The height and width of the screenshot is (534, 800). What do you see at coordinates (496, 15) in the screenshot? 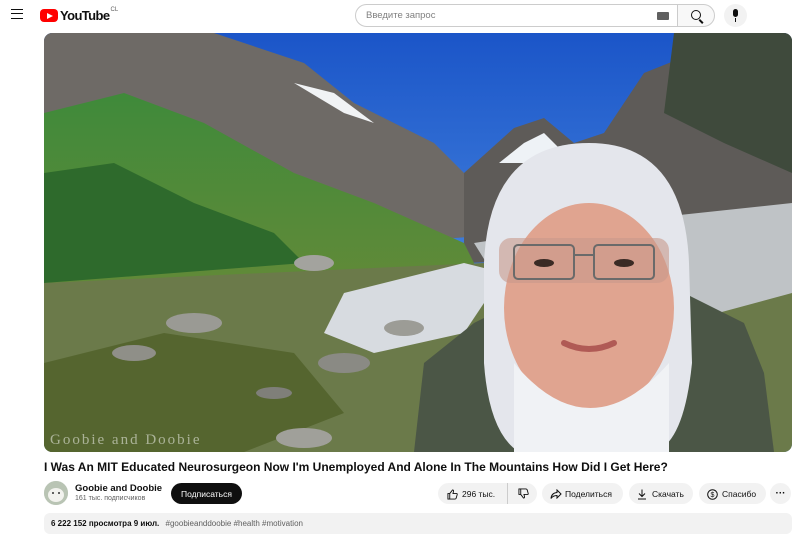
I see `search-input` at bounding box center [496, 15].